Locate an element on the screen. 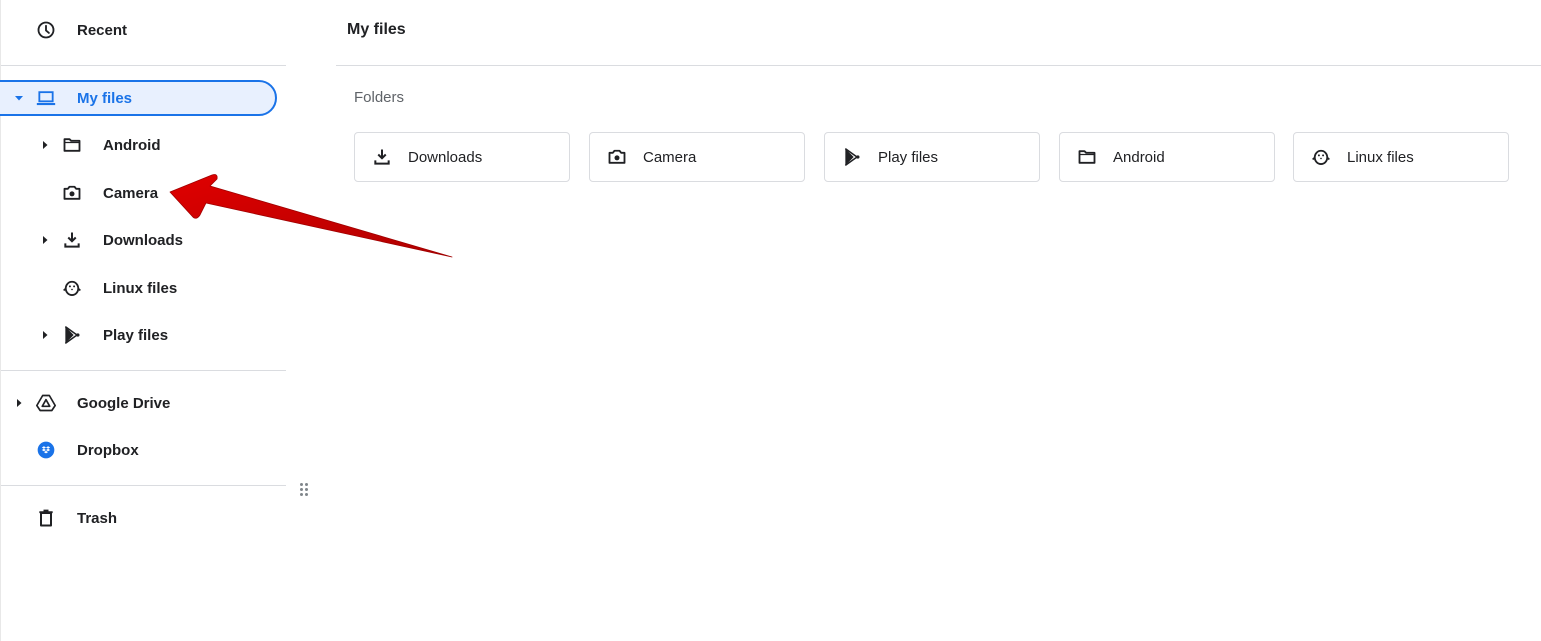 The image size is (1541, 641). sidebar-item-android: Android is located at coordinates (143, 145).